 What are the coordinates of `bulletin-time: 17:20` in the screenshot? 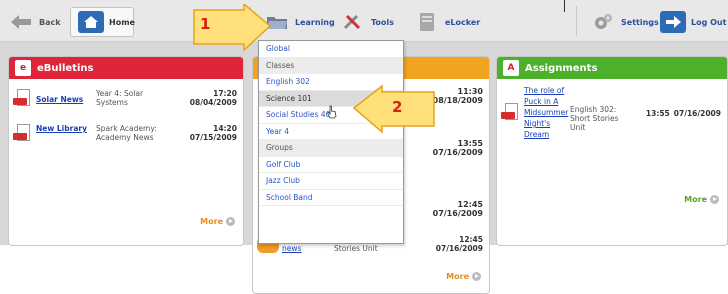 It's located at (225, 93).